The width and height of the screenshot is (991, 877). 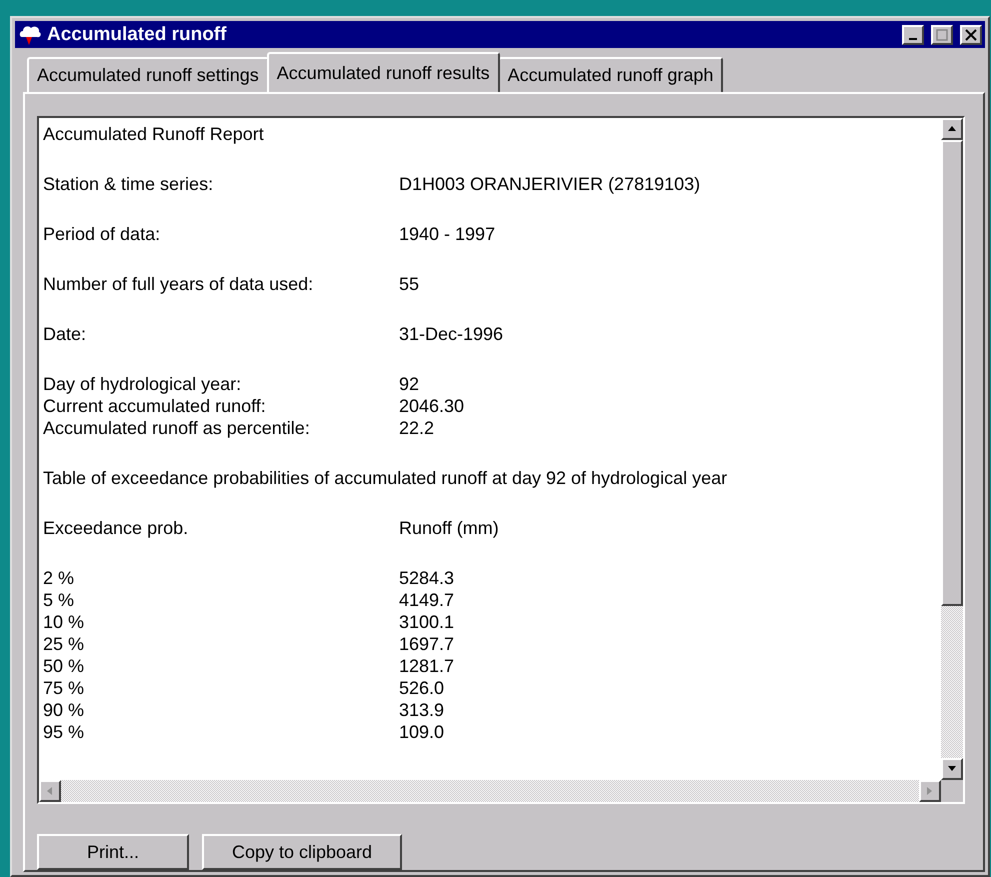 What do you see at coordinates (431, 406) in the screenshot?
I see `report-value: 2046.30` at bounding box center [431, 406].